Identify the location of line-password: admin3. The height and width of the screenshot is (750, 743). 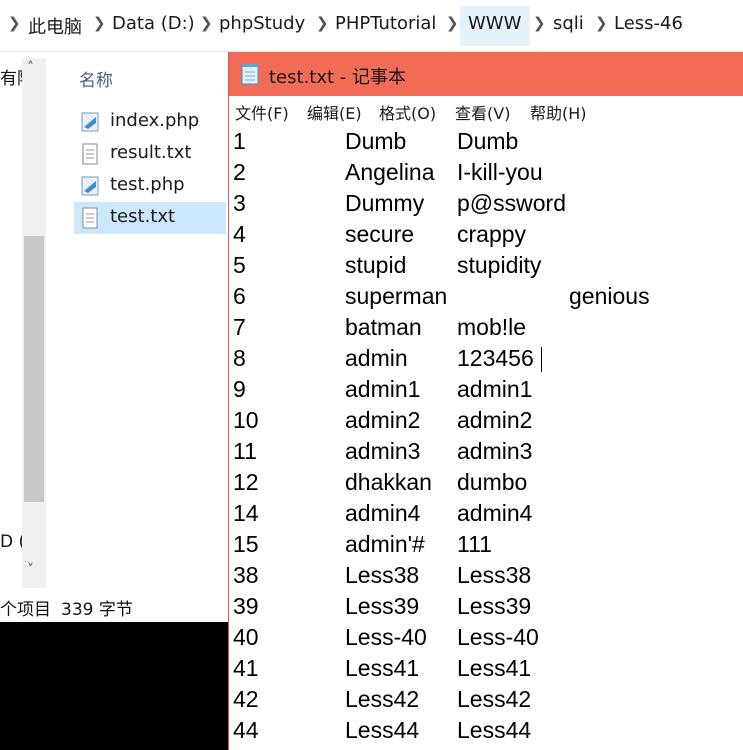
(495, 451).